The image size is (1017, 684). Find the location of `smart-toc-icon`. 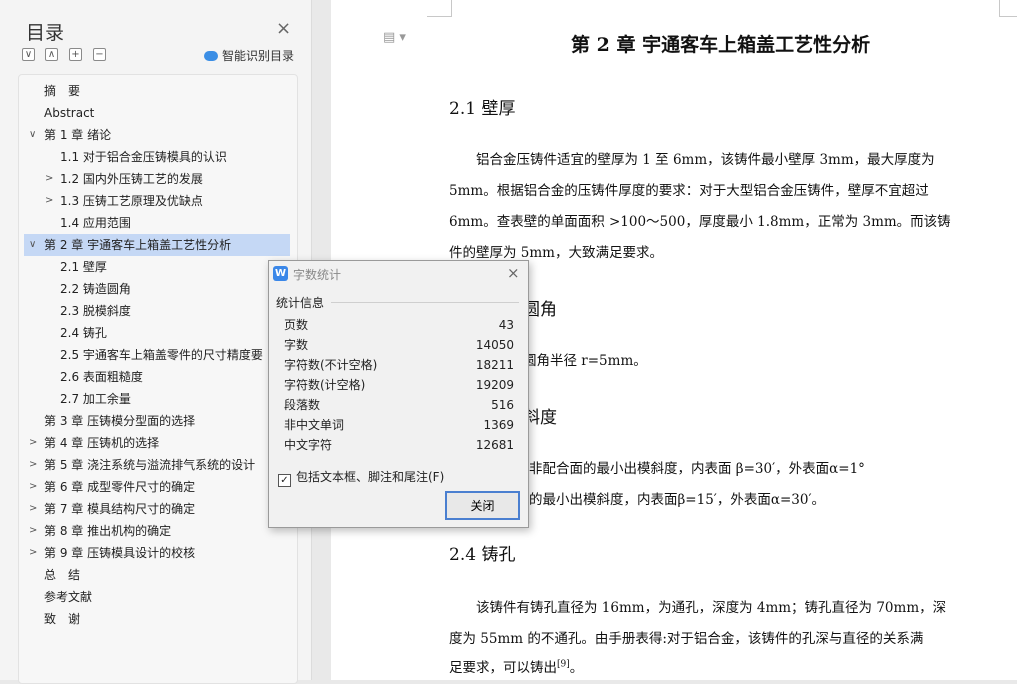

smart-toc-icon is located at coordinates (211, 56).